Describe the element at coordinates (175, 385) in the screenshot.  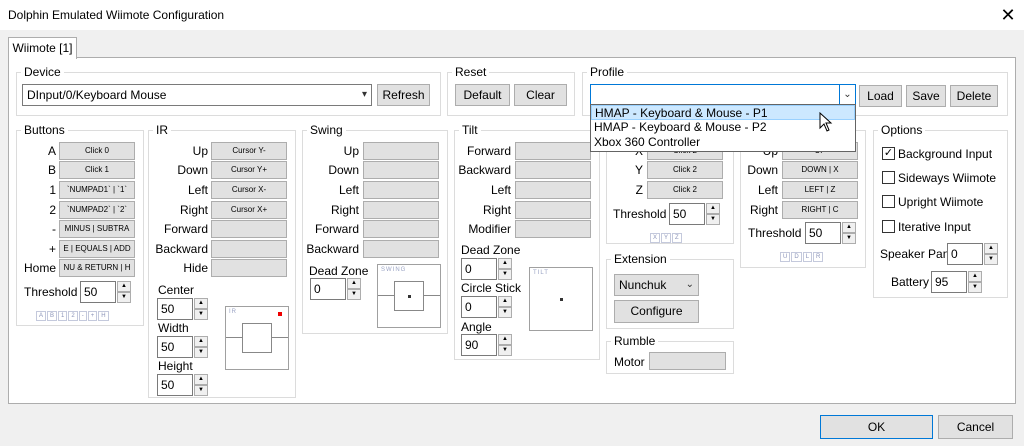
I see `ir-height-input: 50` at that location.